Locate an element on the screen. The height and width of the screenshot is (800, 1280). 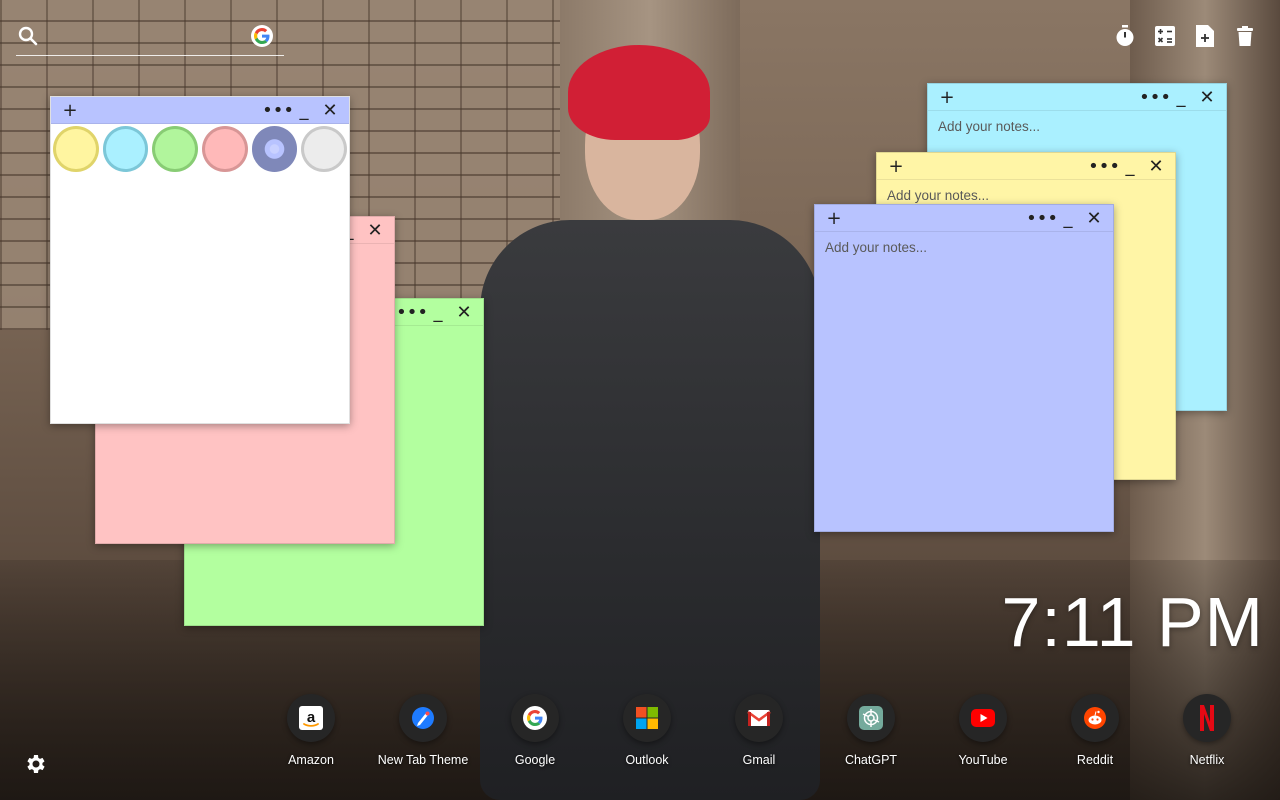
gmail-icon is located at coordinates (759, 718).